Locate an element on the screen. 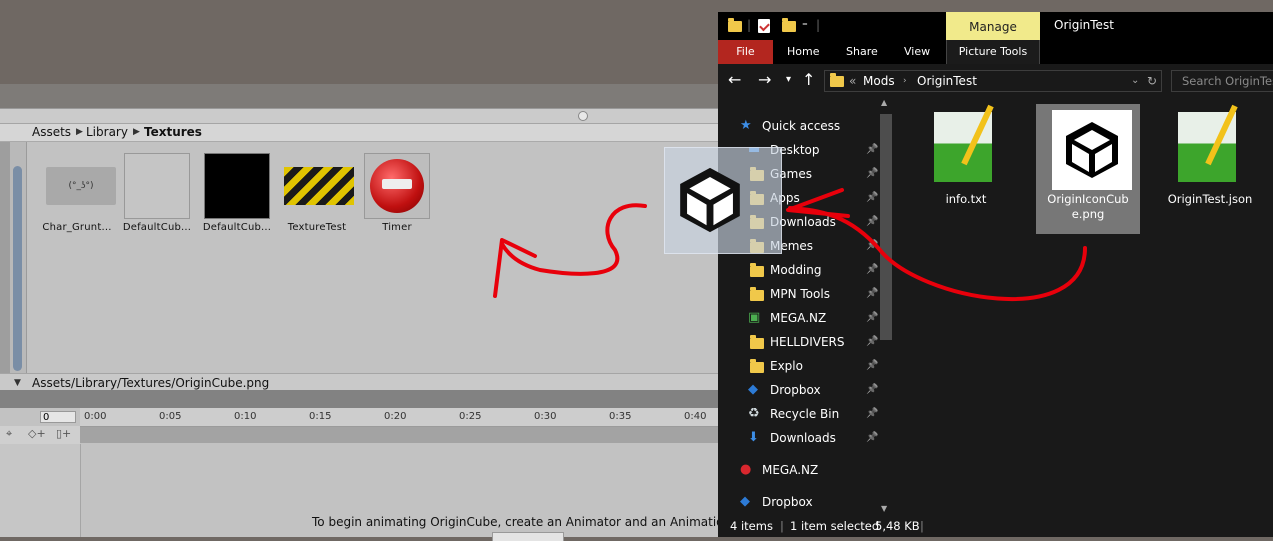  folder-icon is located at coordinates (757, 342).